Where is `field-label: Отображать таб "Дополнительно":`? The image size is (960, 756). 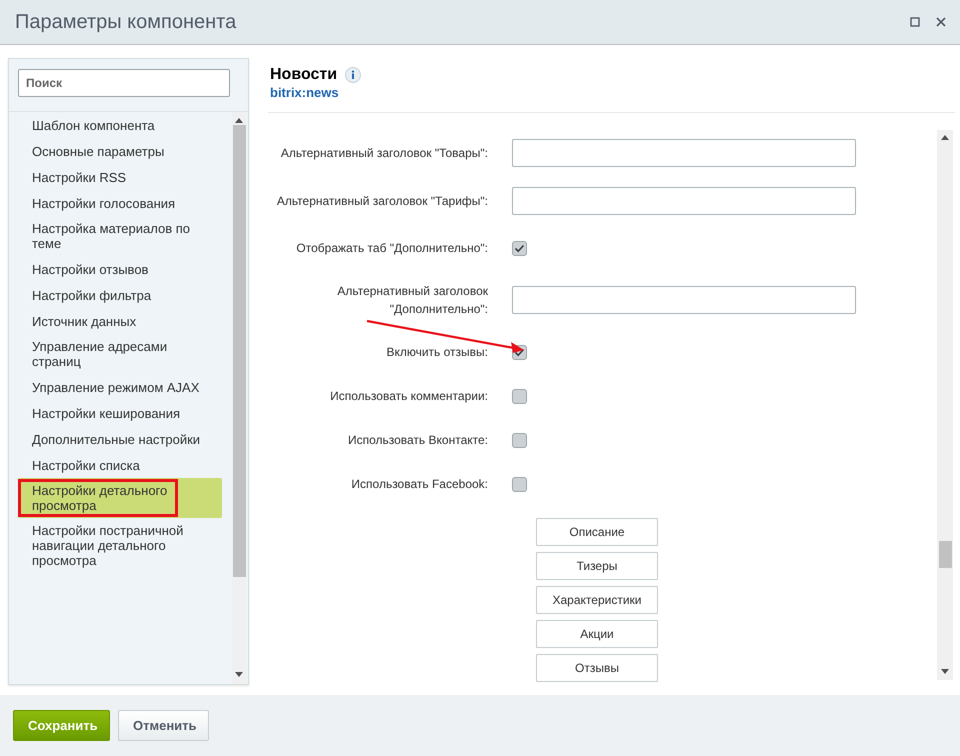
field-label: Отображать таб "Дополнительно": is located at coordinates (392, 248).